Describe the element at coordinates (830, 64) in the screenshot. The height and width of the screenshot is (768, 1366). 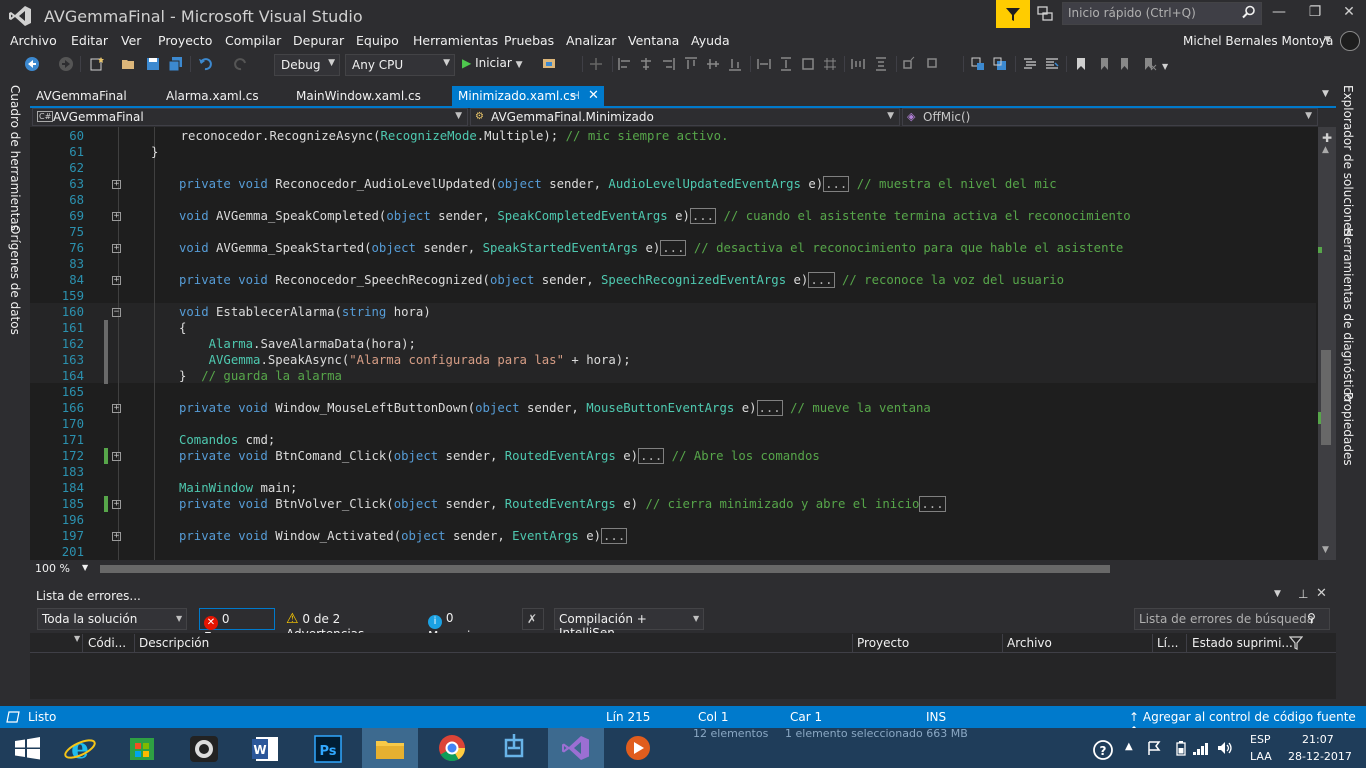
I see `size-to-grid-icon` at that location.